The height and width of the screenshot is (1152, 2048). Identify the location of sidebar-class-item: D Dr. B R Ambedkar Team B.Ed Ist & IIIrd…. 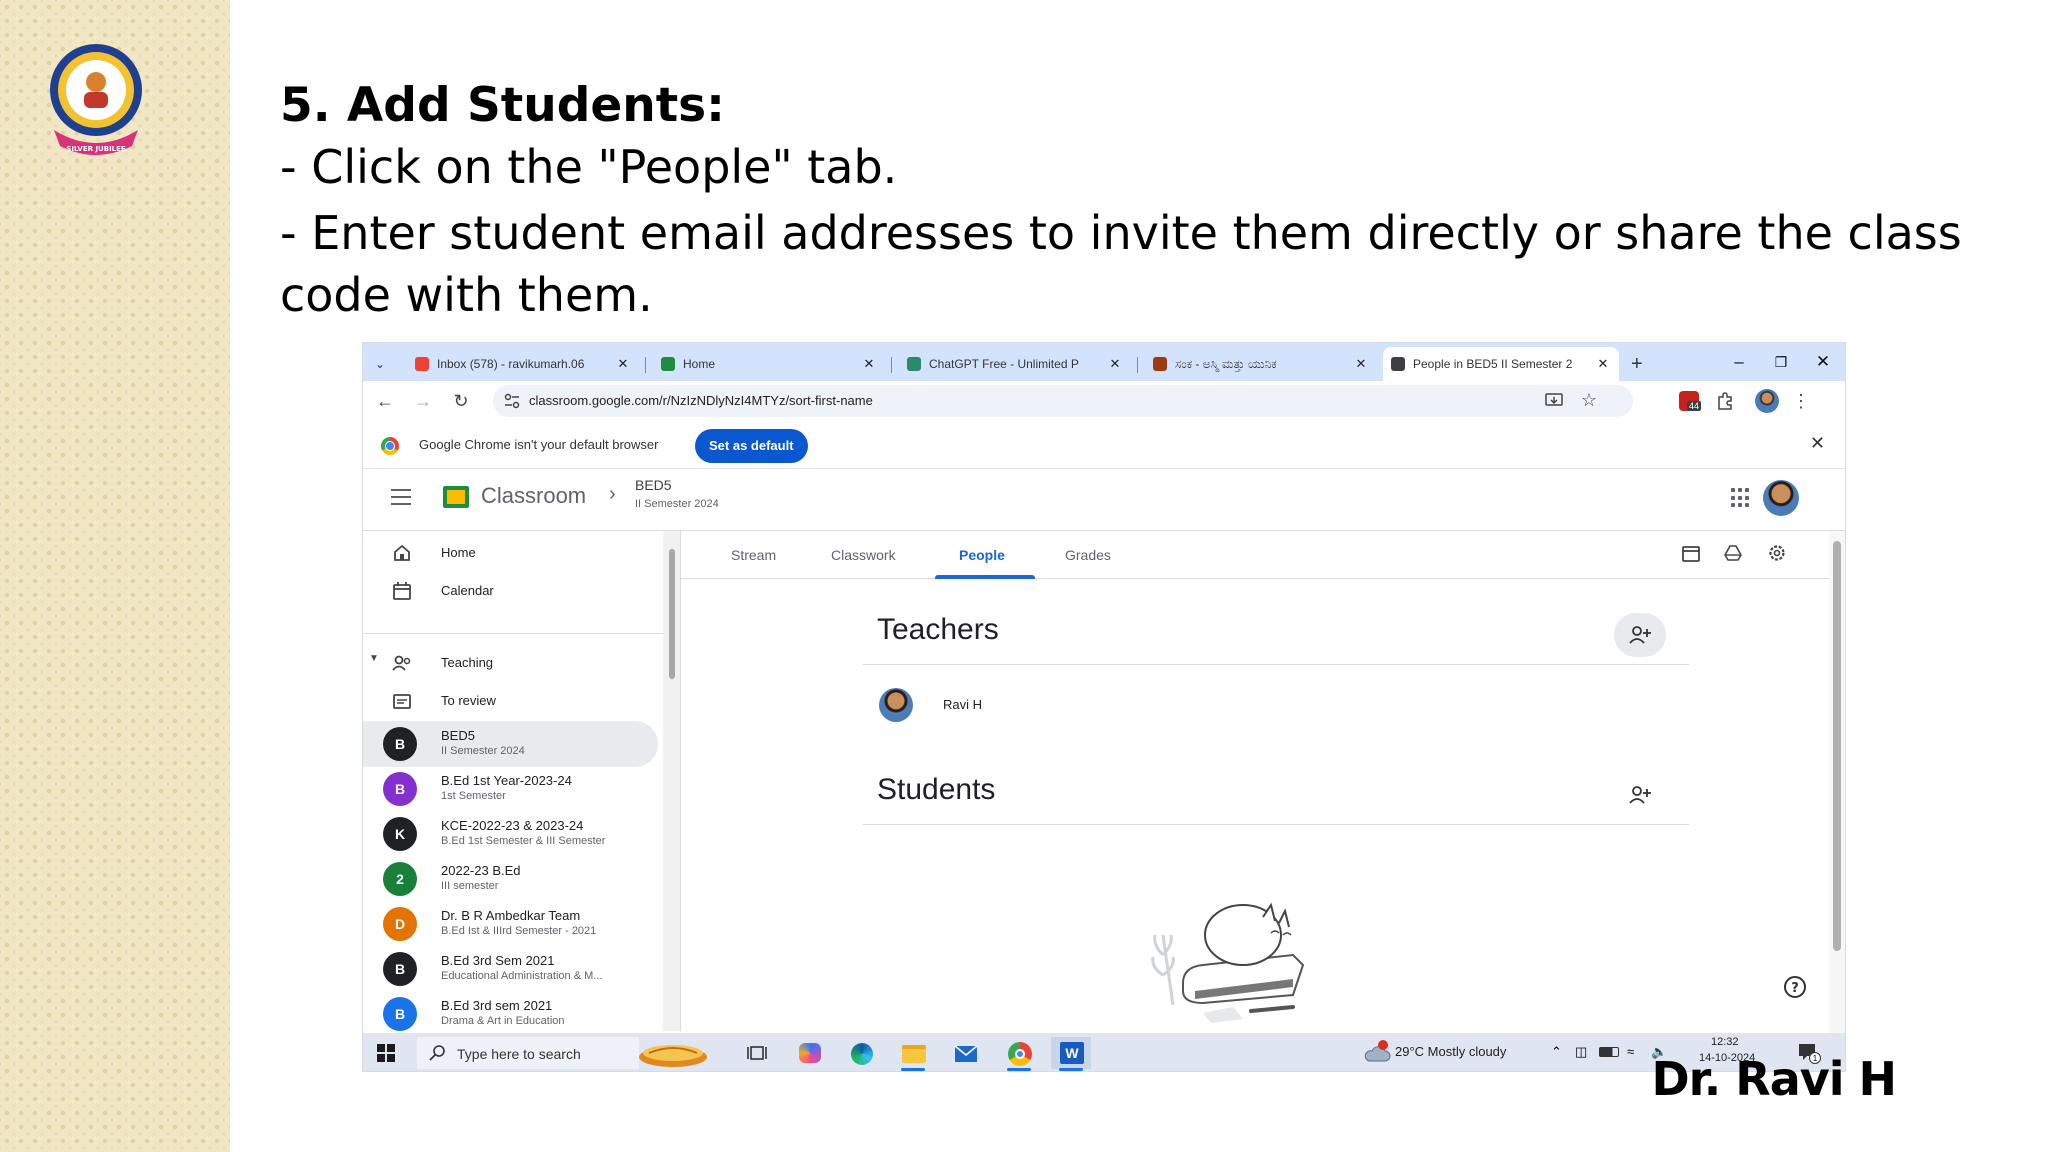
(510, 924).